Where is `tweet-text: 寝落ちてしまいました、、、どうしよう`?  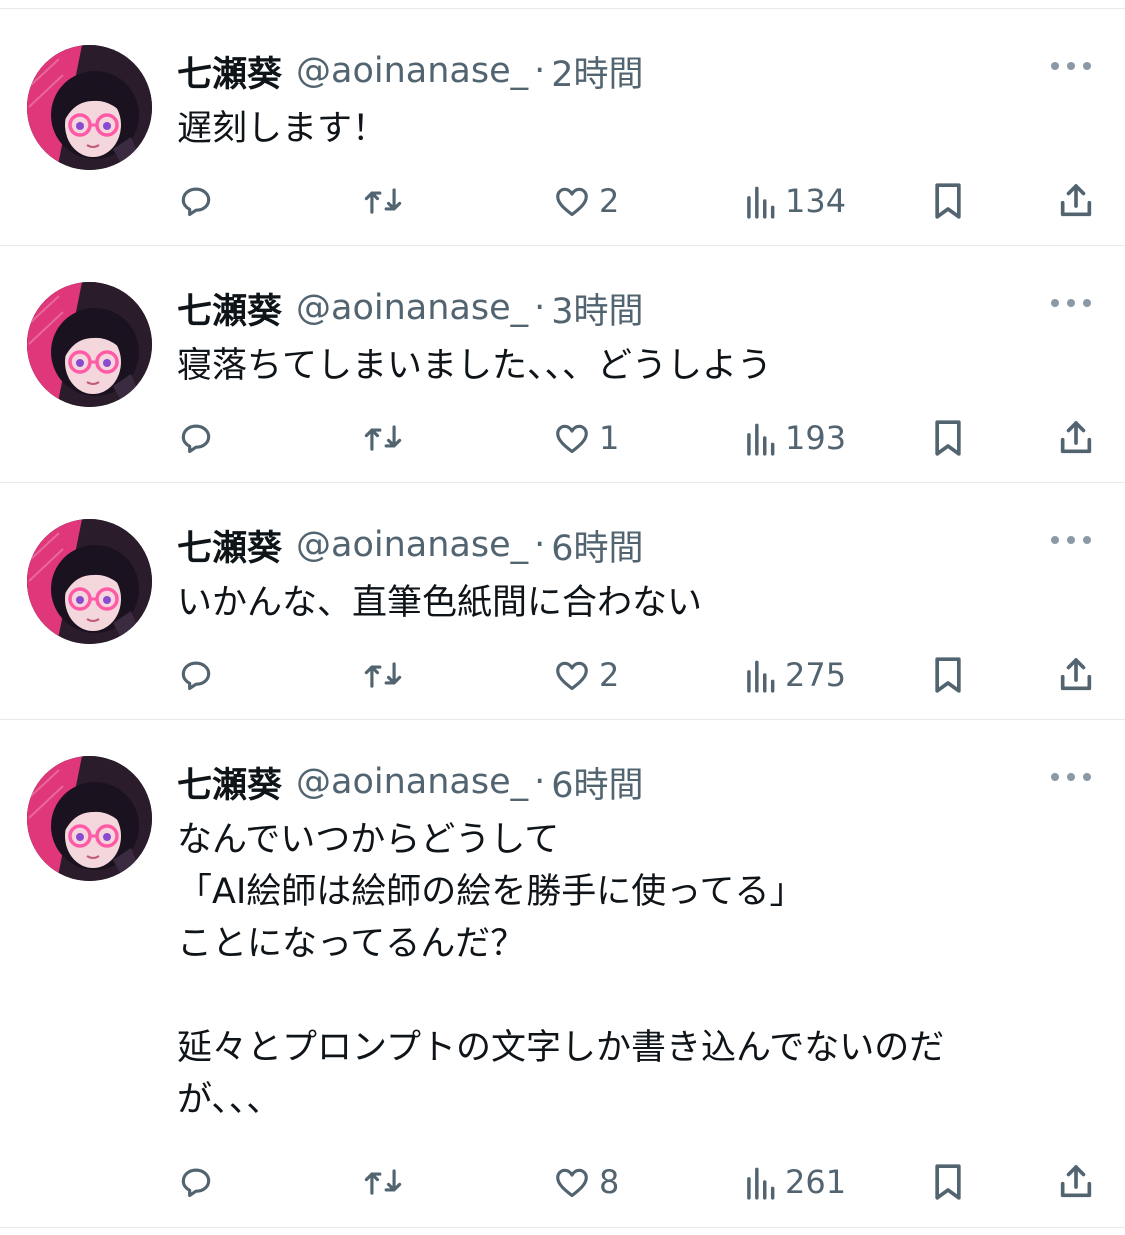 tweet-text: 寝落ちてしまいました、、、どうしよう is located at coordinates (475, 366).